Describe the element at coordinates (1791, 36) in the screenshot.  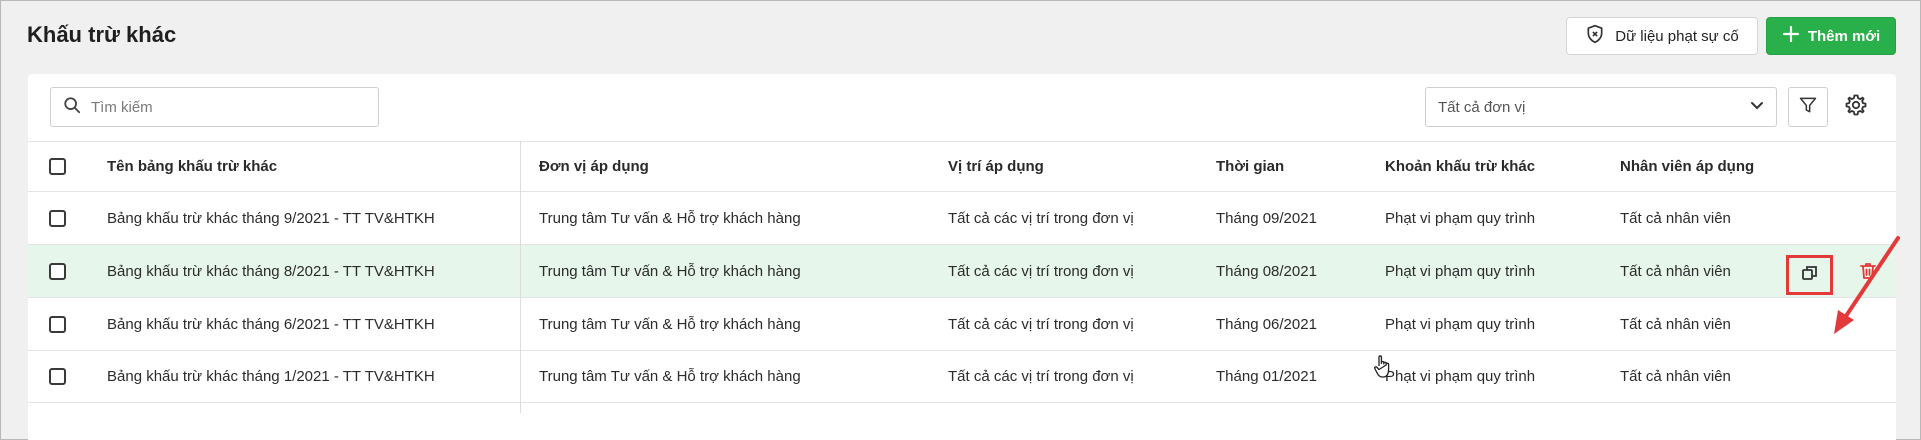
I see `plus-icon` at that location.